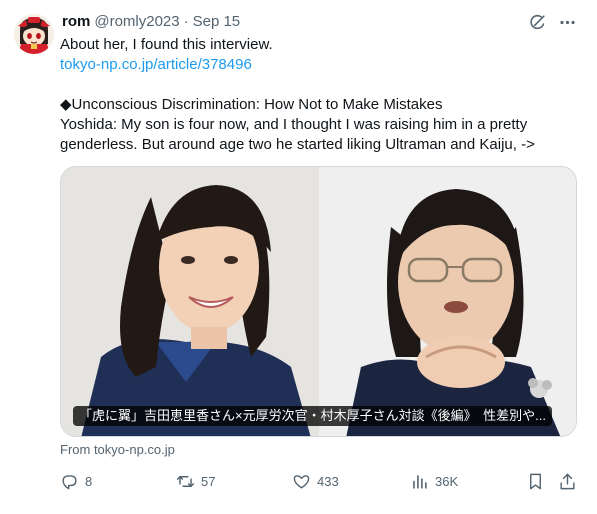 The height and width of the screenshot is (514, 597). I want to click on reply-count: 8, so click(89, 481).